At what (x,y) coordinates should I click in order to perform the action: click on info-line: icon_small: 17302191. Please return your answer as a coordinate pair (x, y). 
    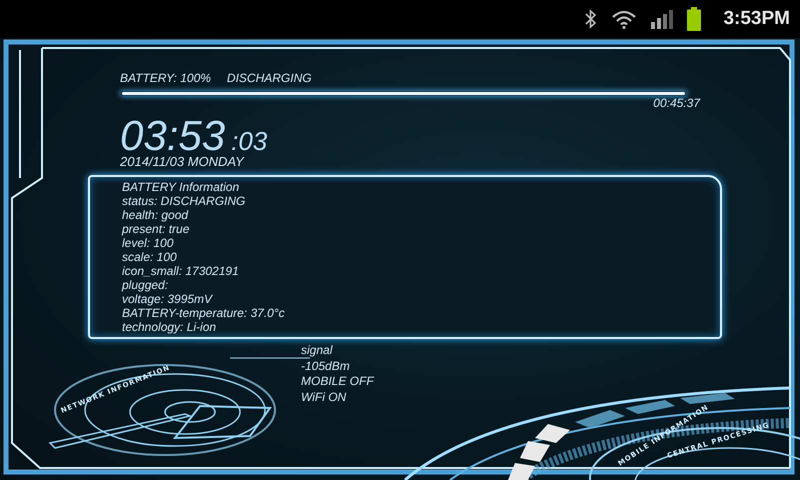
    Looking at the image, I should click on (181, 271).